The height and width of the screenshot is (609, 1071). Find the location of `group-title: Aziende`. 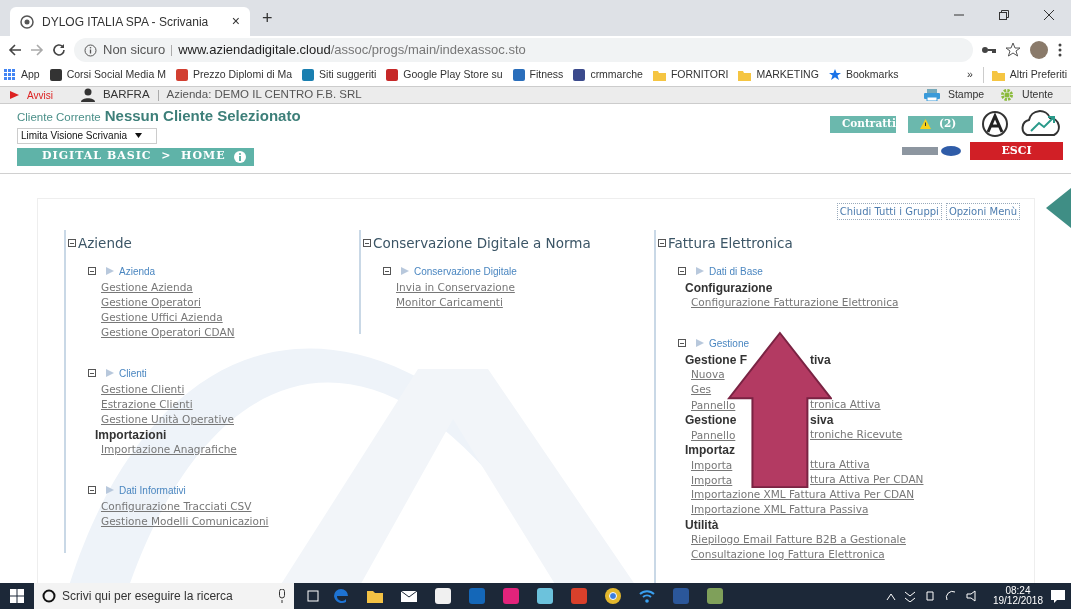

group-title: Aziende is located at coordinates (105, 243).